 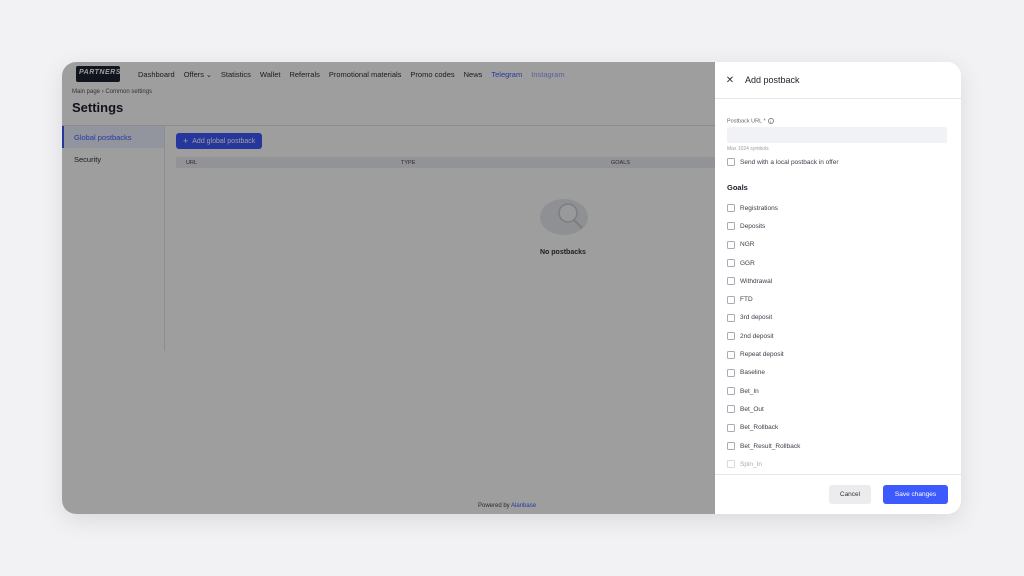 I want to click on goal-registrations: Registrations, so click(x=763, y=208).